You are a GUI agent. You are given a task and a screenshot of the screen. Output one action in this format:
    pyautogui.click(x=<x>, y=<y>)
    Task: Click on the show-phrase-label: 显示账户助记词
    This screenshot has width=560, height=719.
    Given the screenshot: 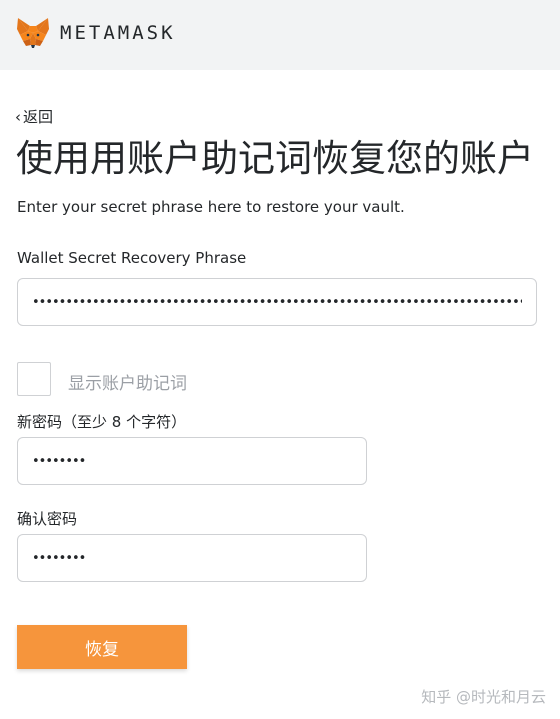 What is the action you would take?
    pyautogui.click(x=127, y=384)
    